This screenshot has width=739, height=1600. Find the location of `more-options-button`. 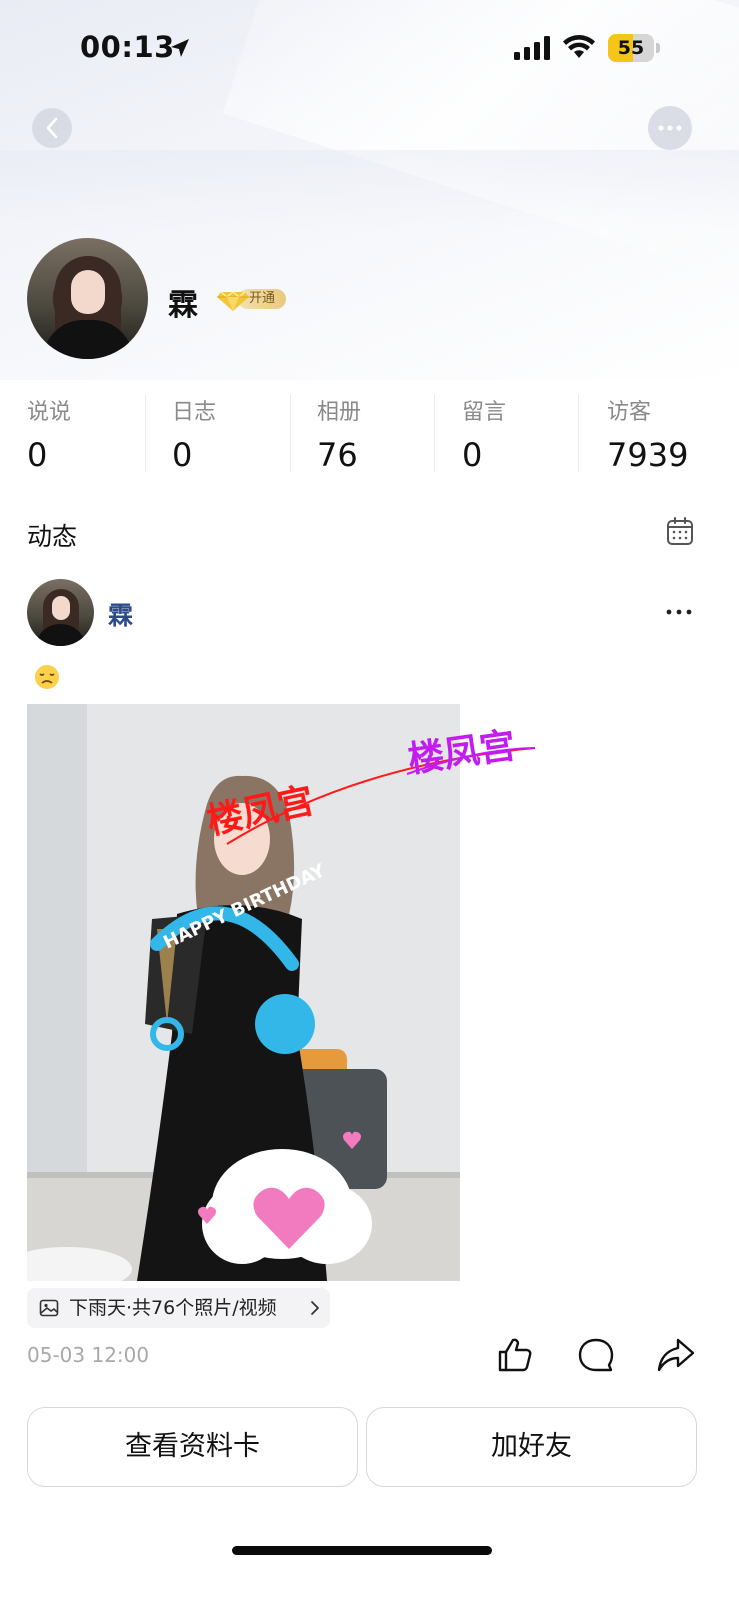

more-options-button is located at coordinates (670, 128).